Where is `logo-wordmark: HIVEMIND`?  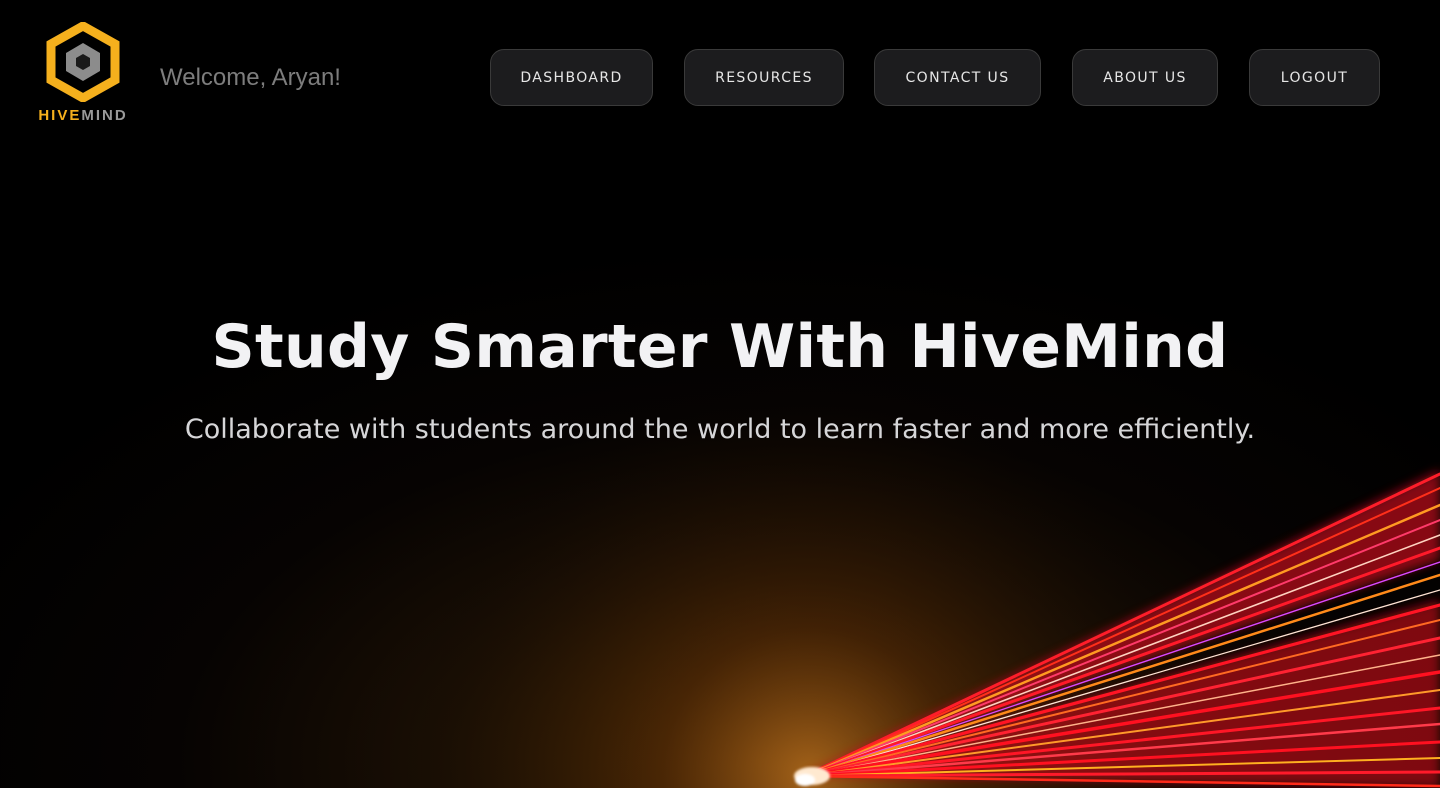 logo-wordmark: HIVEMIND is located at coordinates (83, 115).